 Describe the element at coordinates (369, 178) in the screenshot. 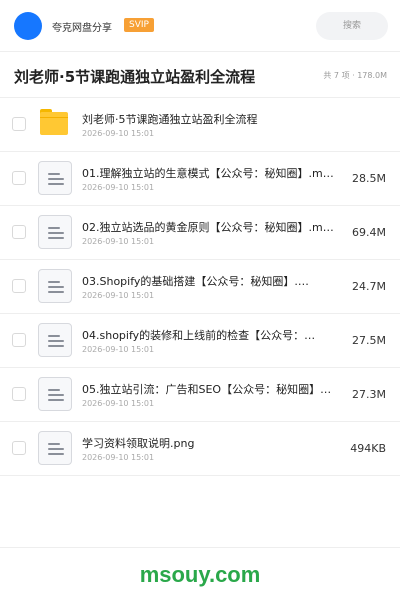

I see `file-size: 28.5M` at that location.